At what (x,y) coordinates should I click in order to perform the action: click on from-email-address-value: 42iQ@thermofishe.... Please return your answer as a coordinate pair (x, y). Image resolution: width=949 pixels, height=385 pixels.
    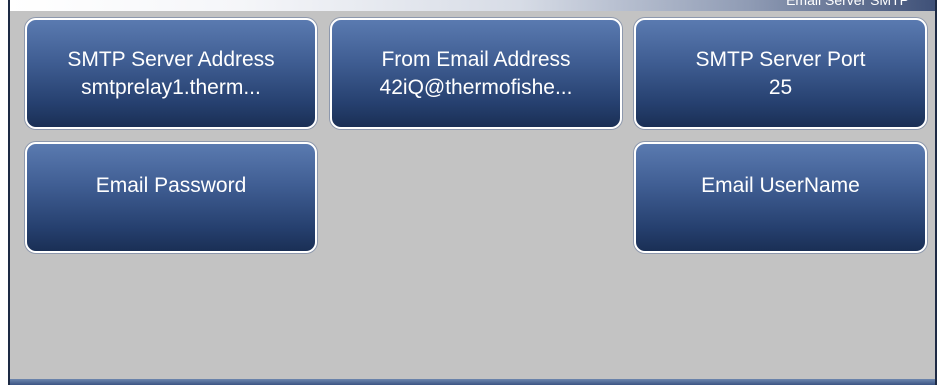
    Looking at the image, I should click on (476, 87).